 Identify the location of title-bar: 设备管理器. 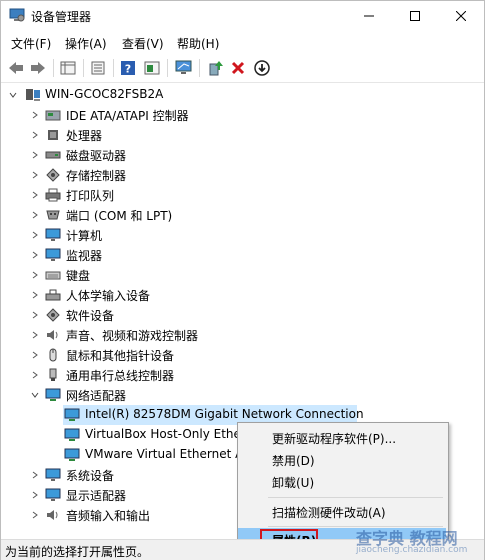
(242, 16).